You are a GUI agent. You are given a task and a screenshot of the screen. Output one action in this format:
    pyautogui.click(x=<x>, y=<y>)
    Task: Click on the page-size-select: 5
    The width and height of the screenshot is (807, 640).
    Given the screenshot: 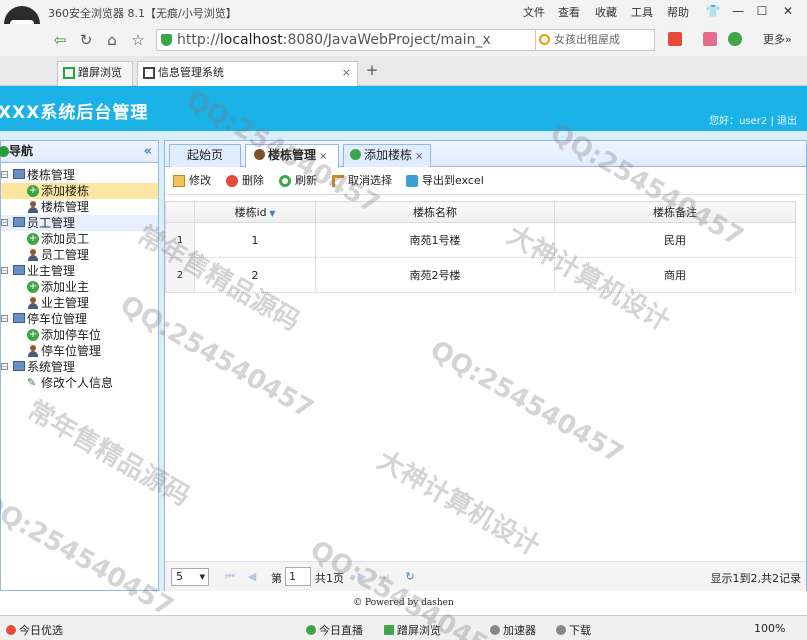 What is the action you would take?
    pyautogui.click(x=190, y=577)
    